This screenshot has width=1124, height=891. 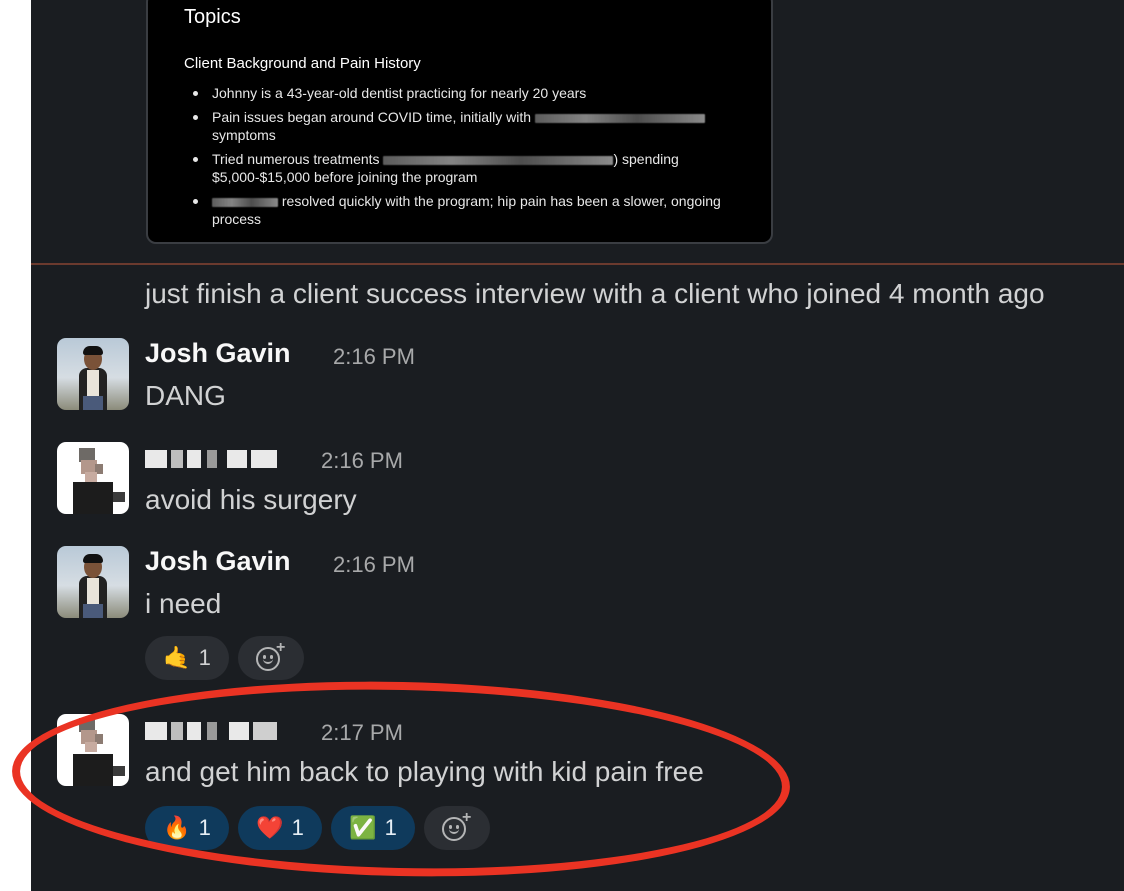 What do you see at coordinates (270, 827) in the screenshot?
I see `heart-icon: ❤️` at bounding box center [270, 827].